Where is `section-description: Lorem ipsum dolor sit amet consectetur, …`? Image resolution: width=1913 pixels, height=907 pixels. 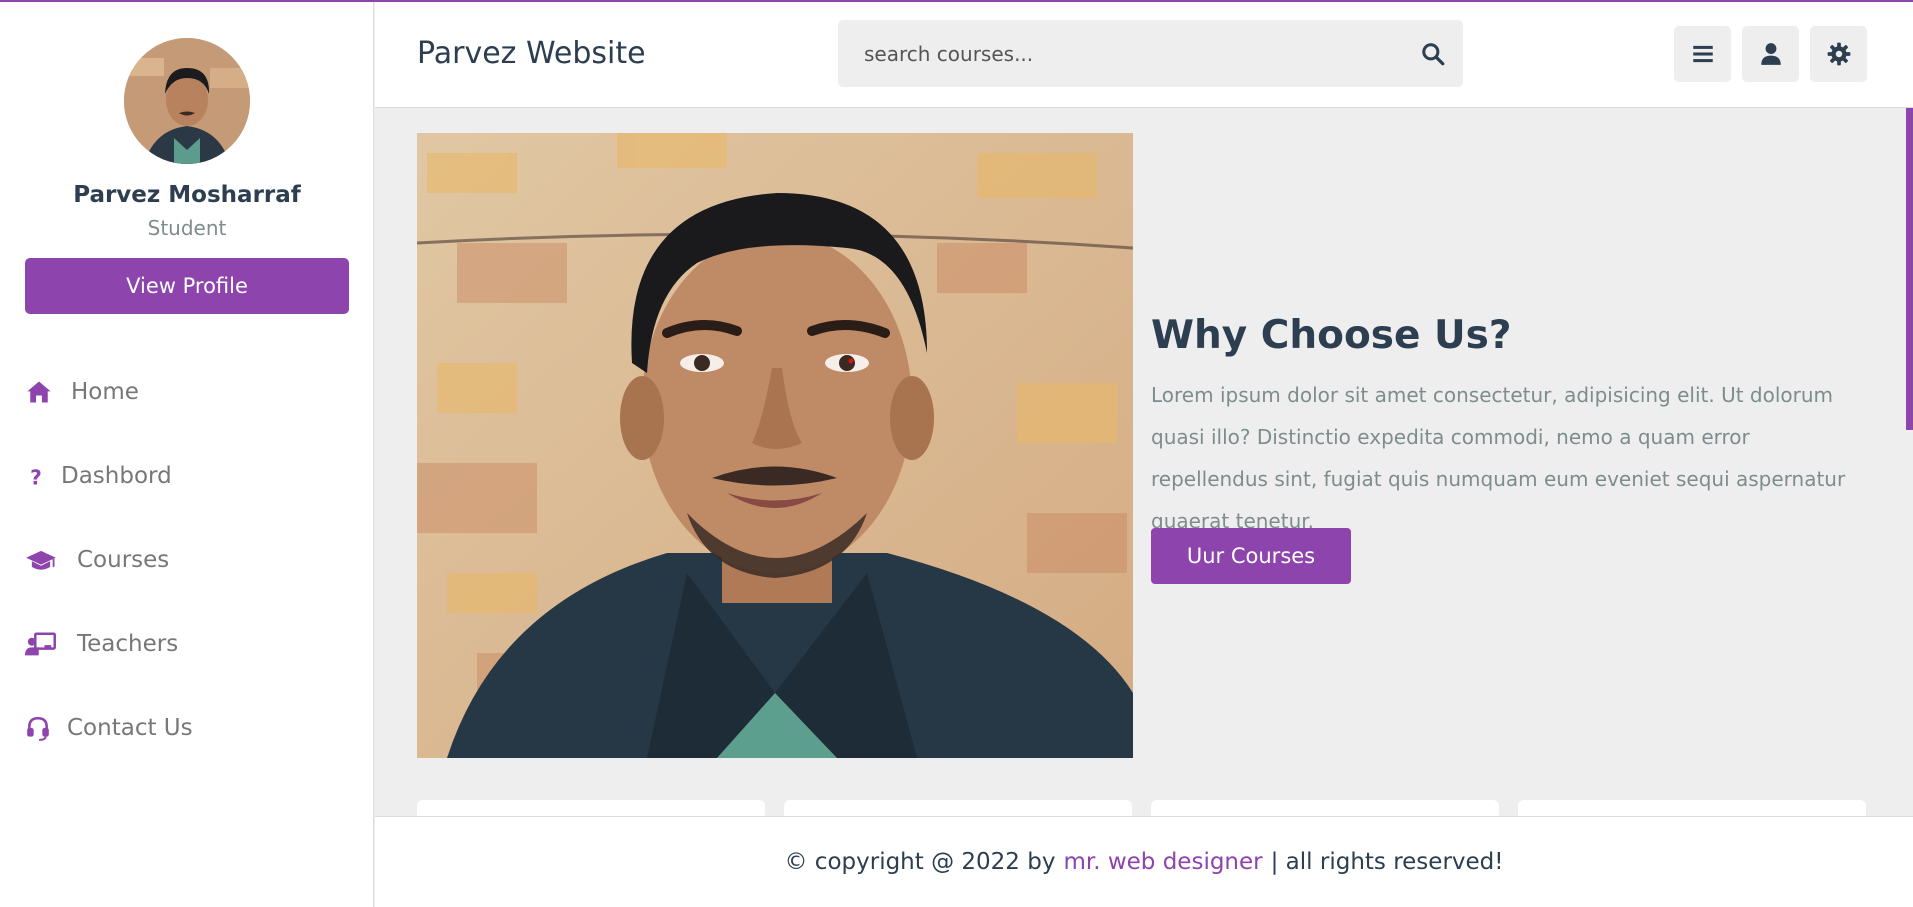 section-description: Lorem ipsum dolor sit amet consectetur, … is located at coordinates (1498, 458).